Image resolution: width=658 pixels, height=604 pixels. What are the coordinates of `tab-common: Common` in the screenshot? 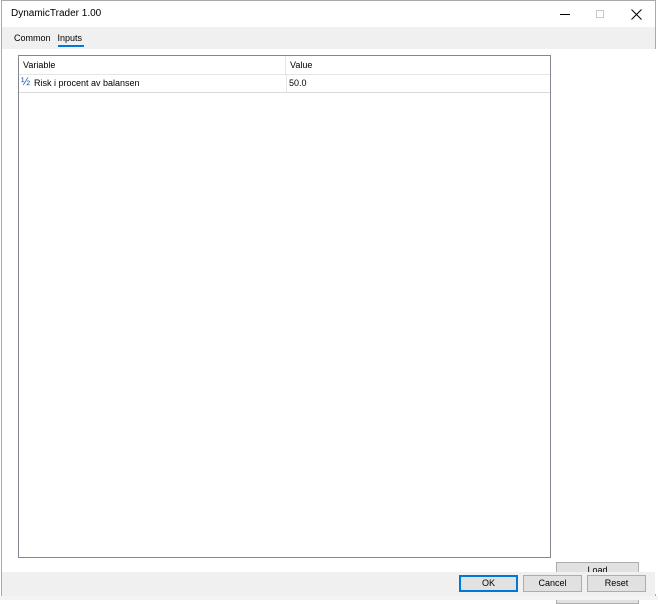 It's located at (34, 40).